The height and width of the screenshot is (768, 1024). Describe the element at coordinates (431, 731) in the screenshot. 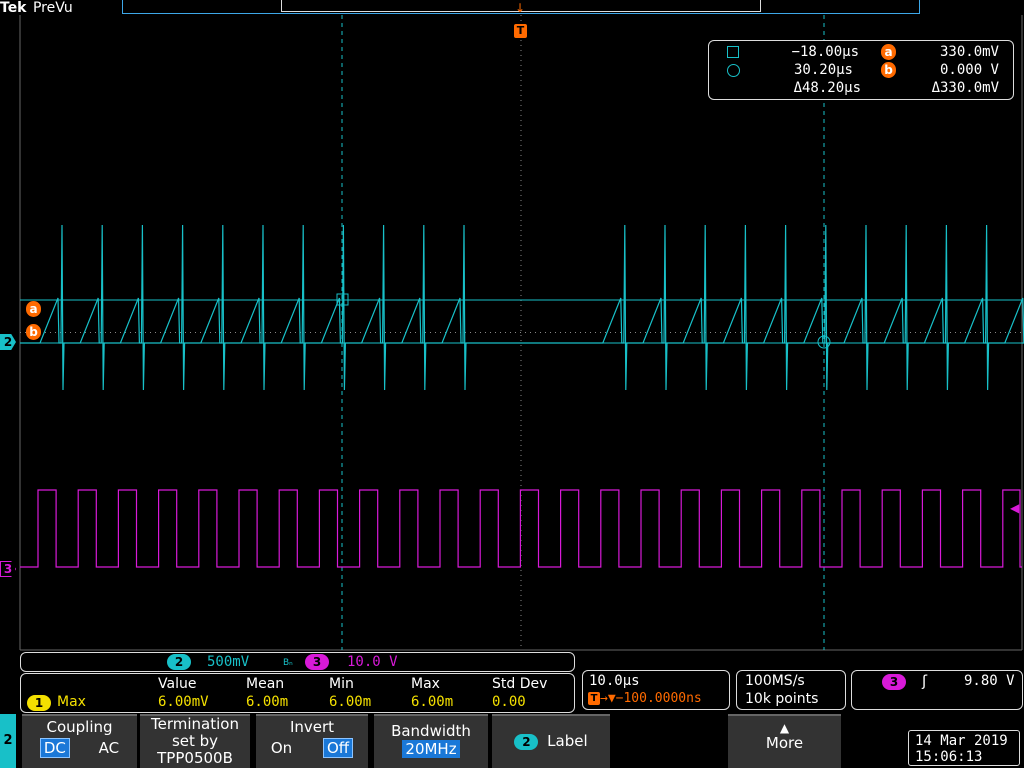

I see `bandwidth-label: Bandwidth` at that location.